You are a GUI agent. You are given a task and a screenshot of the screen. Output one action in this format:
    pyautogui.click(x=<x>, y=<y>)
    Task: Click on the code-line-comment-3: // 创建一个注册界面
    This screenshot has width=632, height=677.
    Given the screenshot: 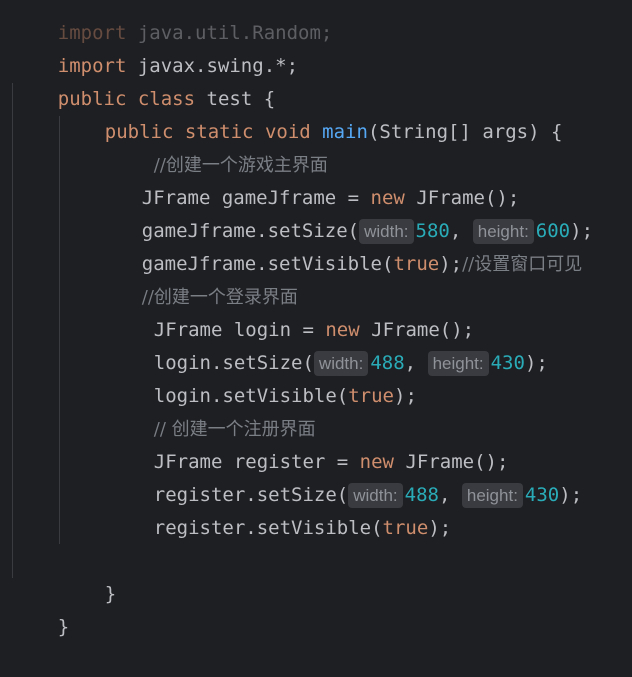 What is the action you would take?
    pyautogui.click(x=212, y=410)
    